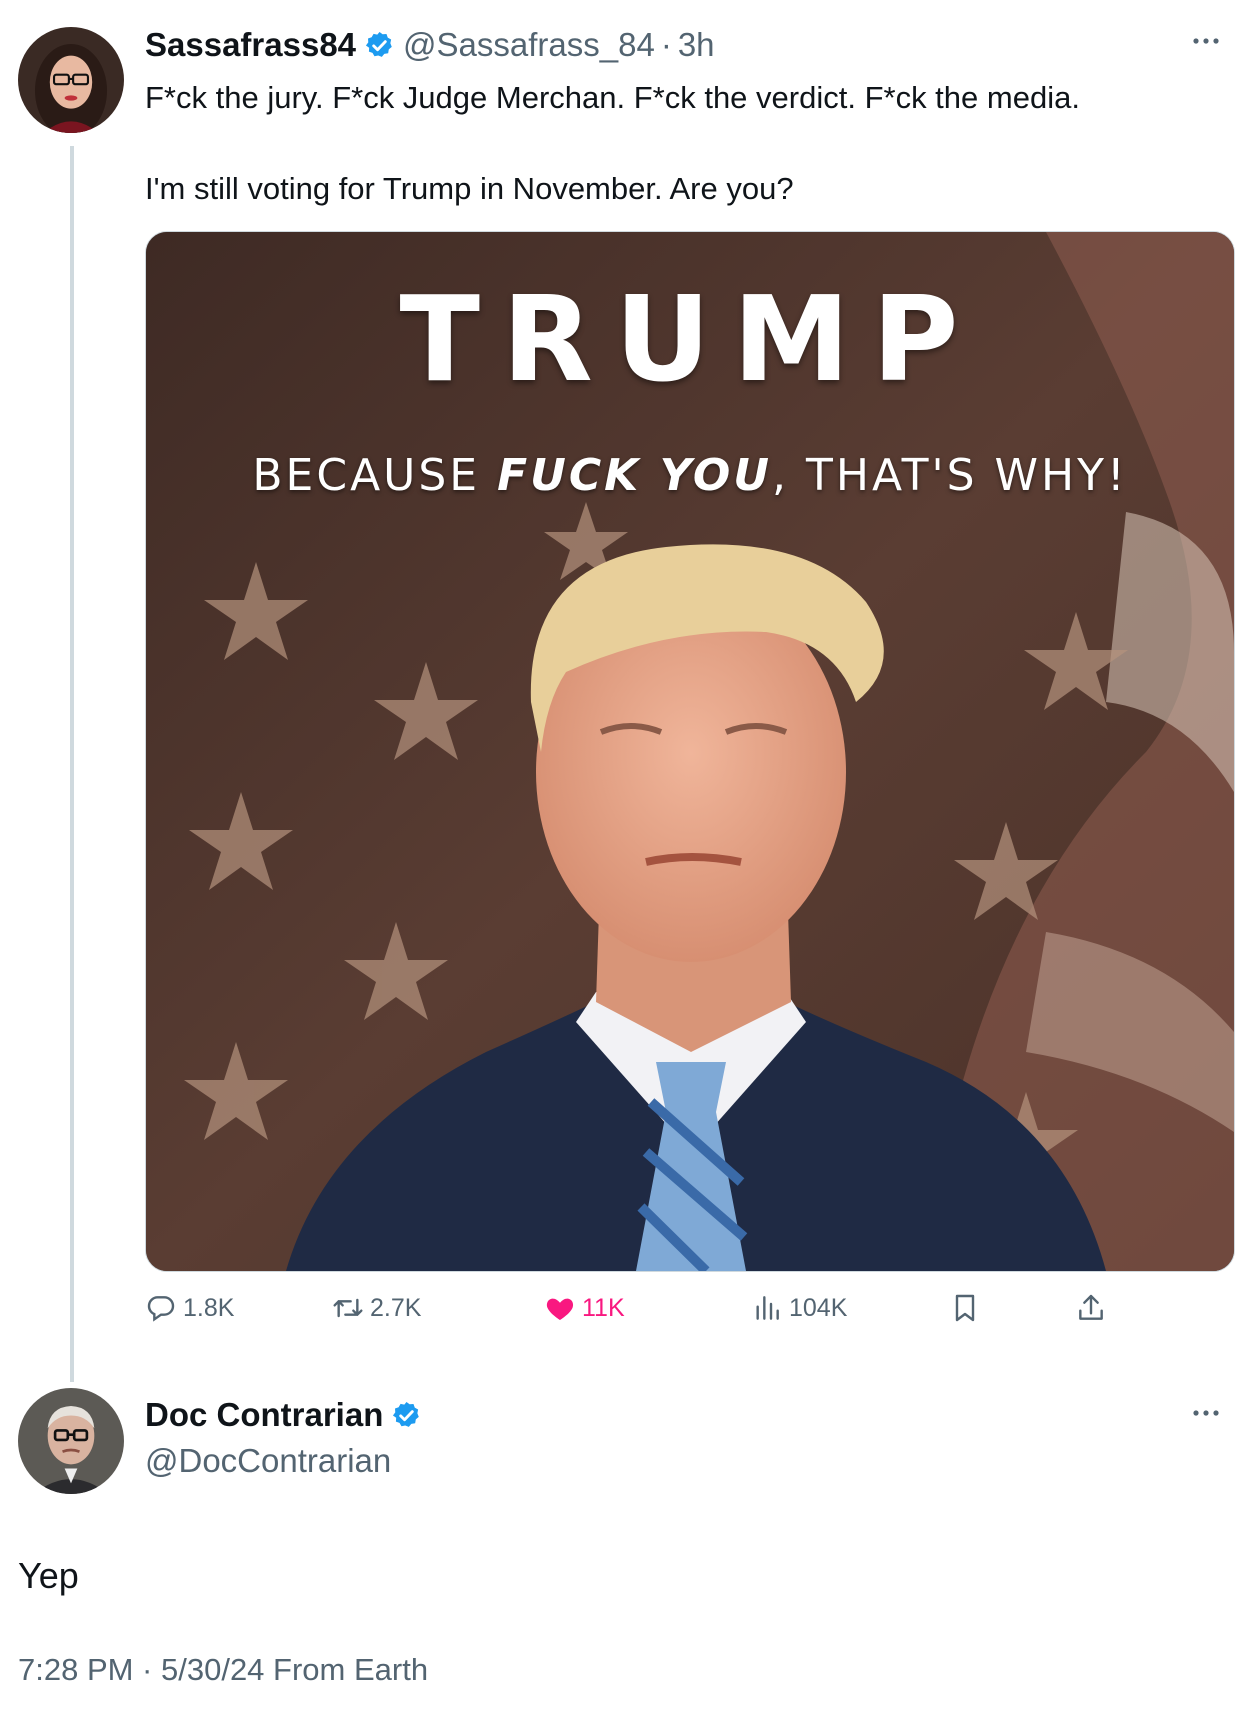 The width and height of the screenshot is (1249, 1713). Describe the element at coordinates (287, 1436) in the screenshot. I see `reply-header: Doc Contrarian @DocContrarian` at that location.